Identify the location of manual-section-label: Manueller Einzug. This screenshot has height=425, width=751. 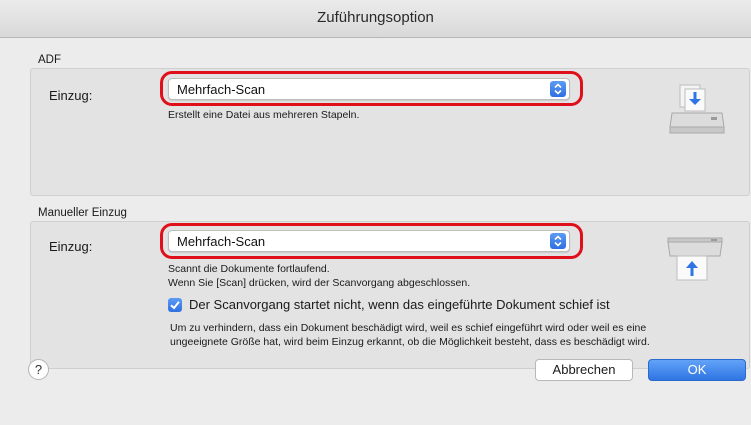
(82, 213).